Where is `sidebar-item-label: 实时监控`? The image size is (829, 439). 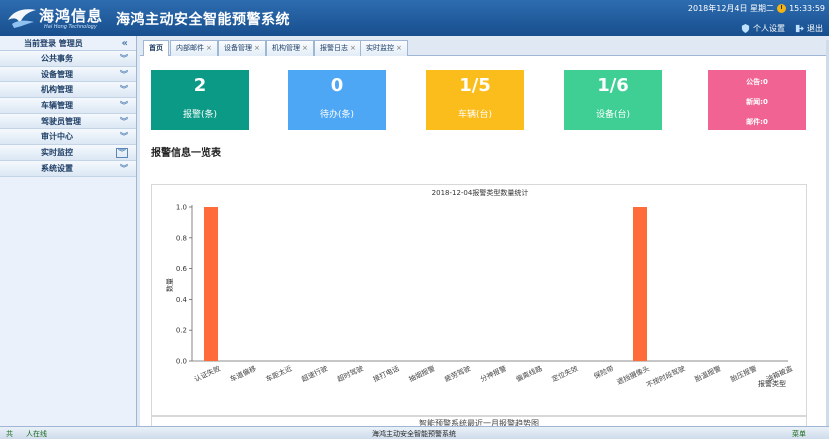 sidebar-item-label: 实时监控 is located at coordinates (57, 153).